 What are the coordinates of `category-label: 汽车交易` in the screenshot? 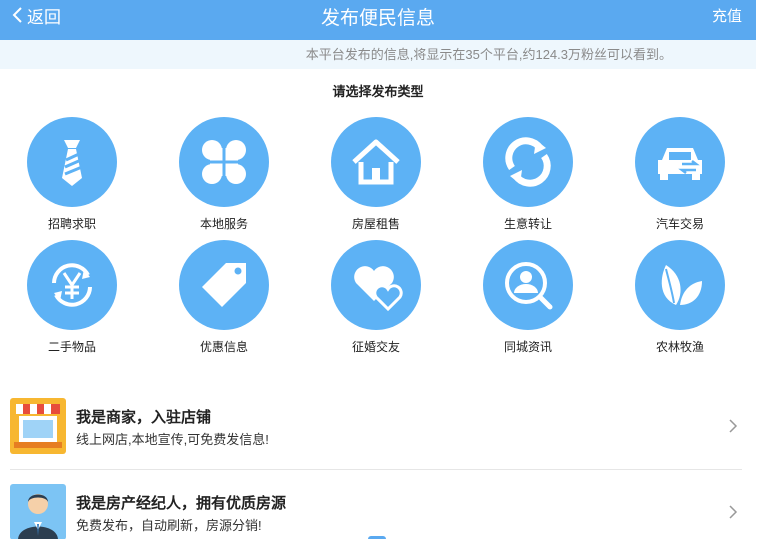 It's located at (679, 224).